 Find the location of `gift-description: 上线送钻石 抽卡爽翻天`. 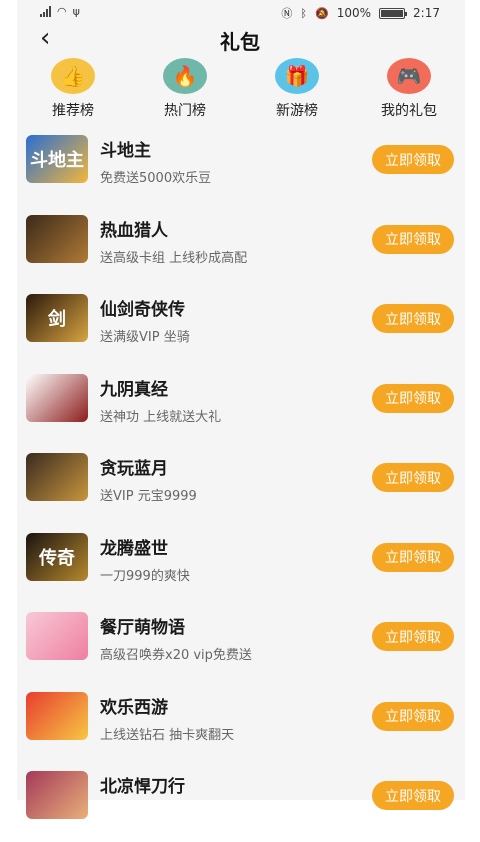

gift-description: 上线送钻石 抽卡爽翻天 is located at coordinates (167, 735).